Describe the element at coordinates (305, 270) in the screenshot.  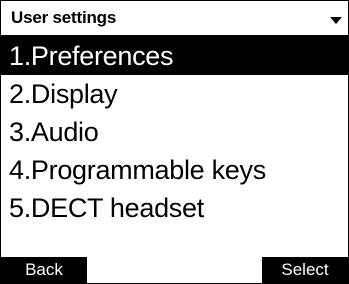
I see `select-softkey: Select` at that location.